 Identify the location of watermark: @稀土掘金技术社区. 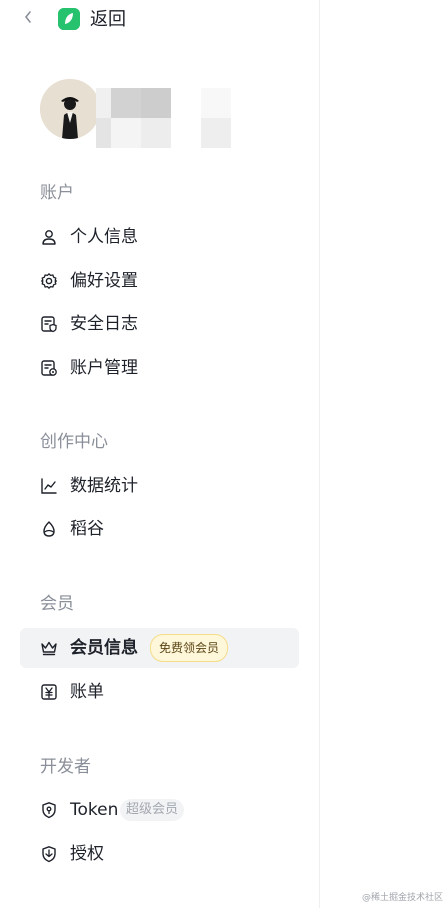
(402, 898).